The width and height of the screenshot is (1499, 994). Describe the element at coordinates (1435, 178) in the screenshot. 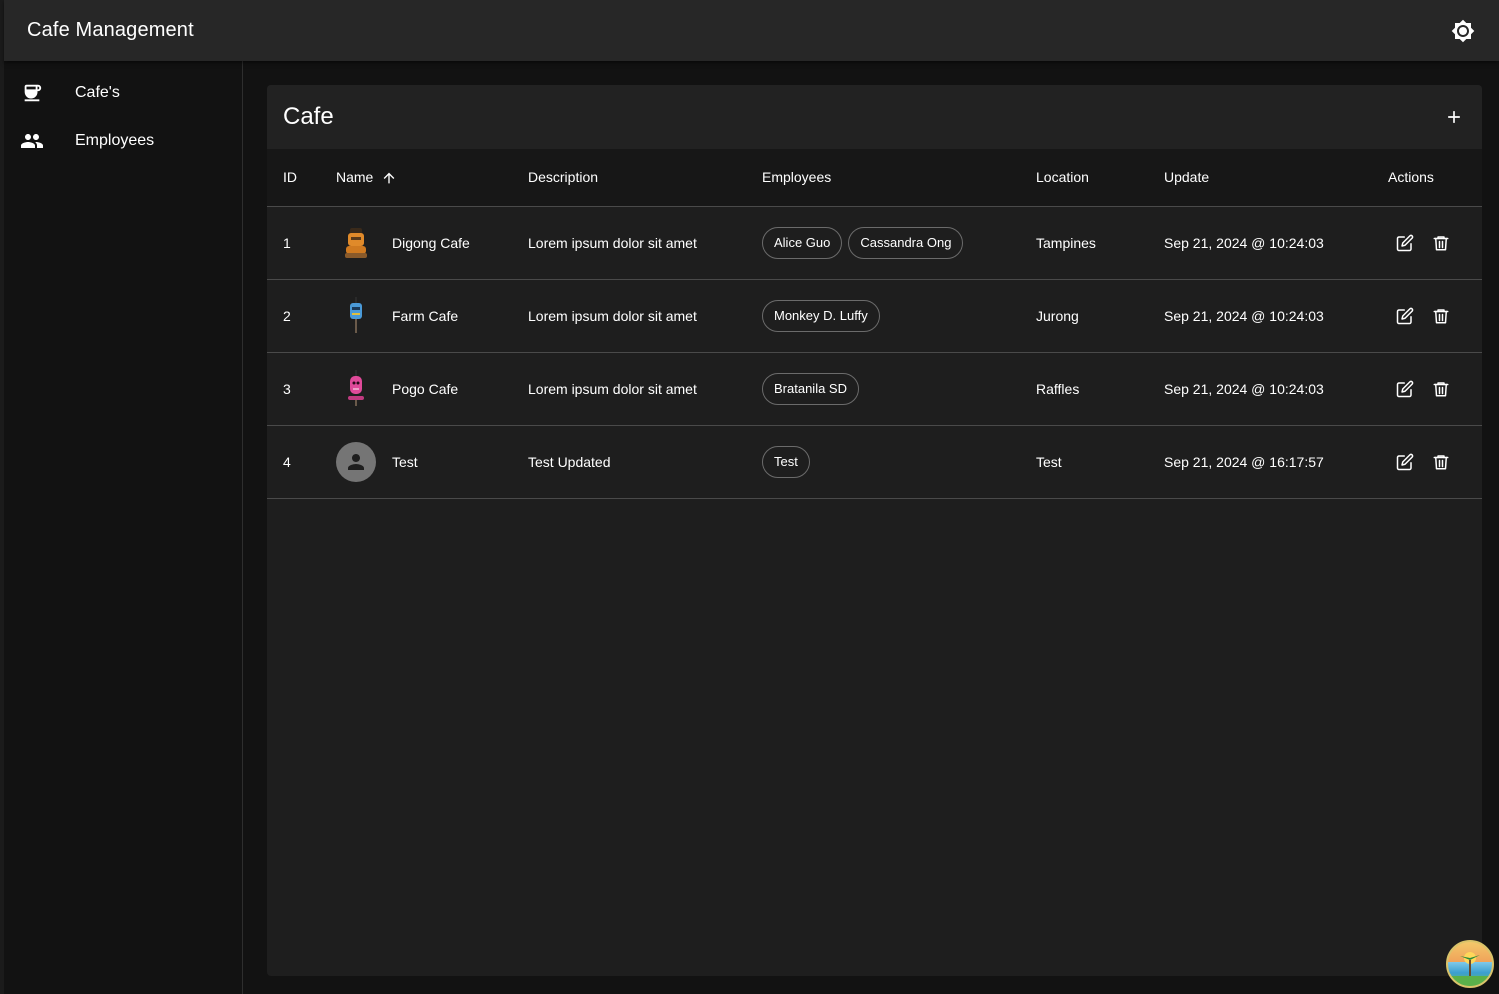

I see `column-header-actions: Actions` at that location.